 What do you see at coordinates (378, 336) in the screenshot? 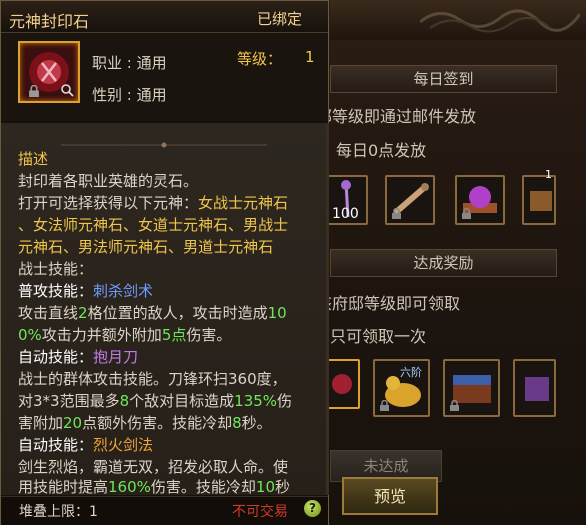
I see `reward-line-once: 只可领取一次` at bounding box center [378, 336].